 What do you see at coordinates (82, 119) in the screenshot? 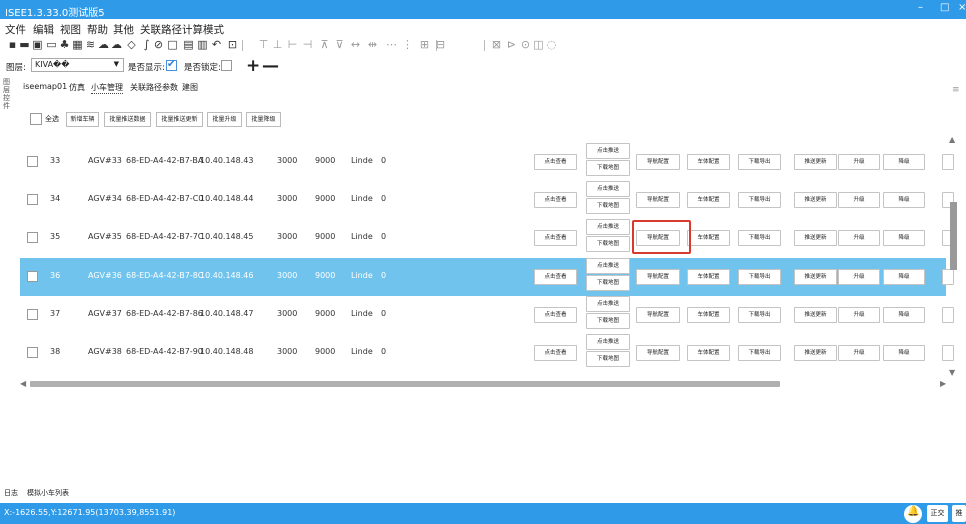
I see `add-vehicle-button: 新增车辆` at bounding box center [82, 119].